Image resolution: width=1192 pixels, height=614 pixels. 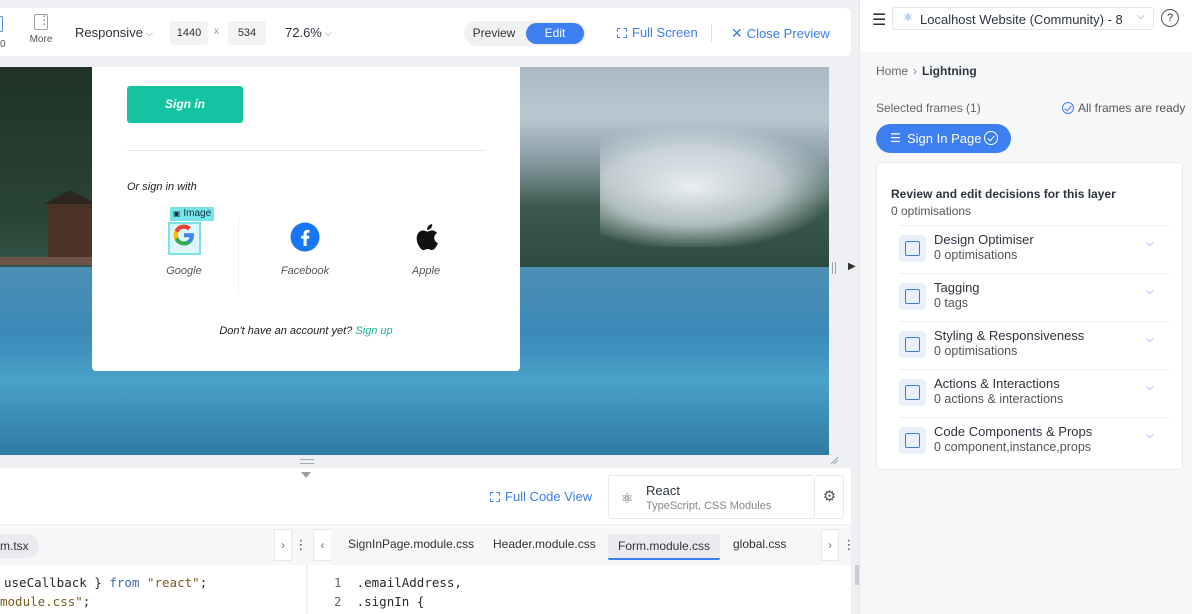 I want to click on decision-design-optimiser: Design Optimiser 0 optimisations ⌵, so click(x=1034, y=249).